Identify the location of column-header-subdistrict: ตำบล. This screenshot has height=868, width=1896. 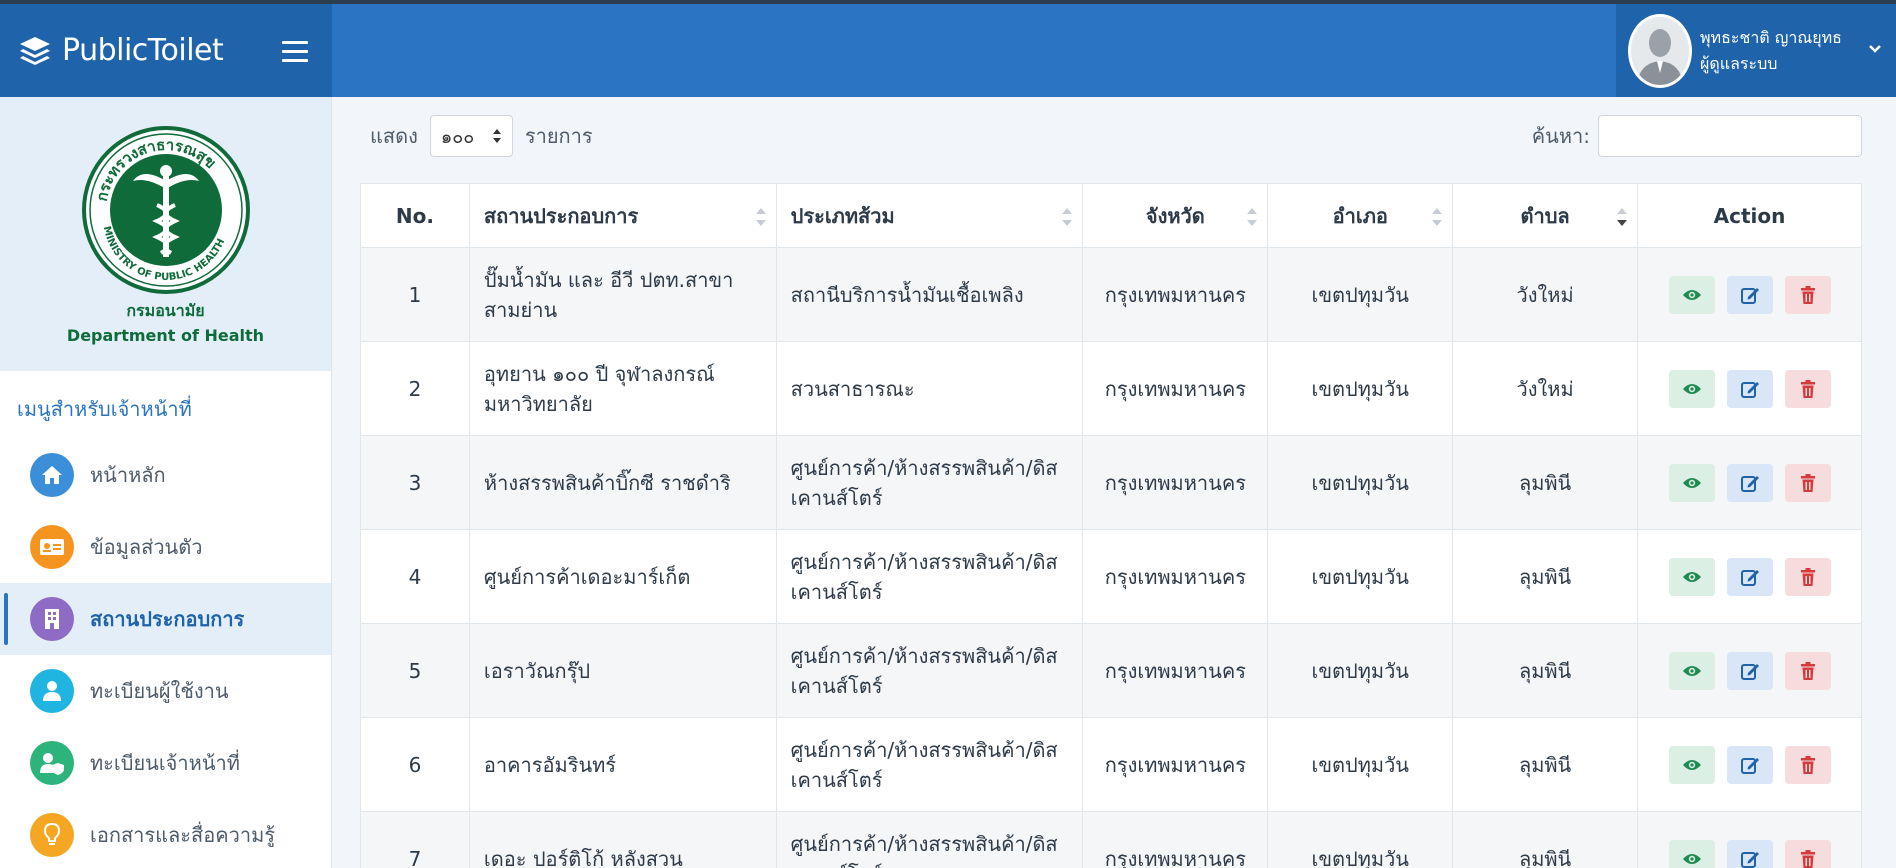
(1545, 215).